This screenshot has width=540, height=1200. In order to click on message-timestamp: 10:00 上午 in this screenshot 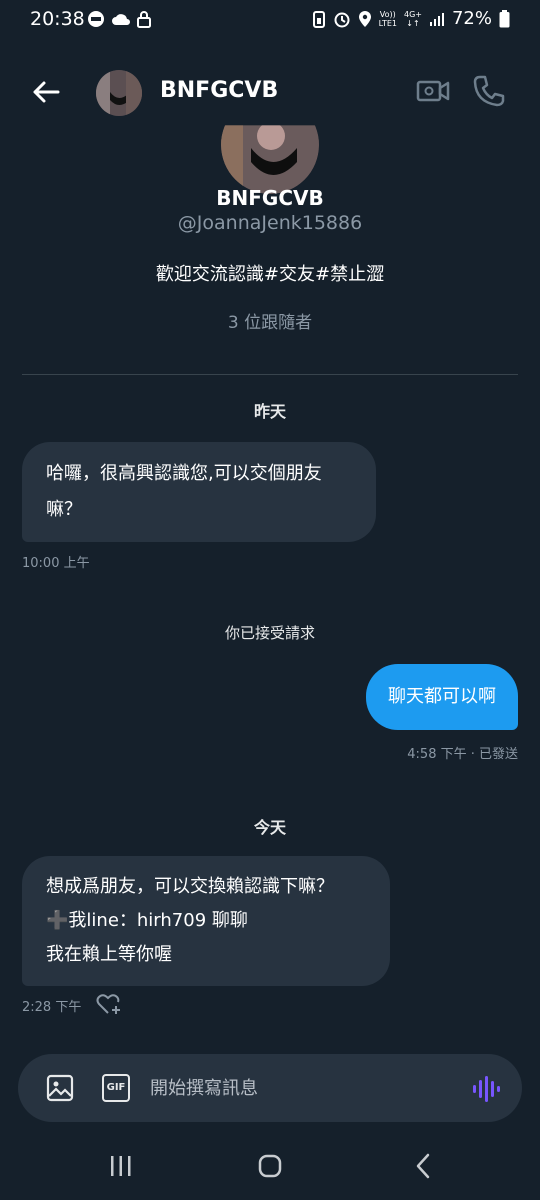, I will do `click(56, 563)`.